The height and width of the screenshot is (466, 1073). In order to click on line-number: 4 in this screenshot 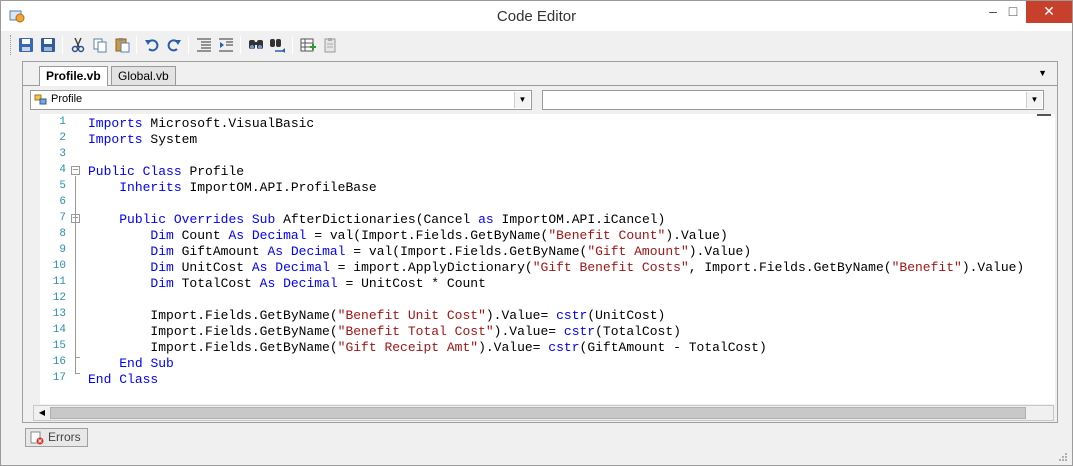, I will do `click(62, 170)`.